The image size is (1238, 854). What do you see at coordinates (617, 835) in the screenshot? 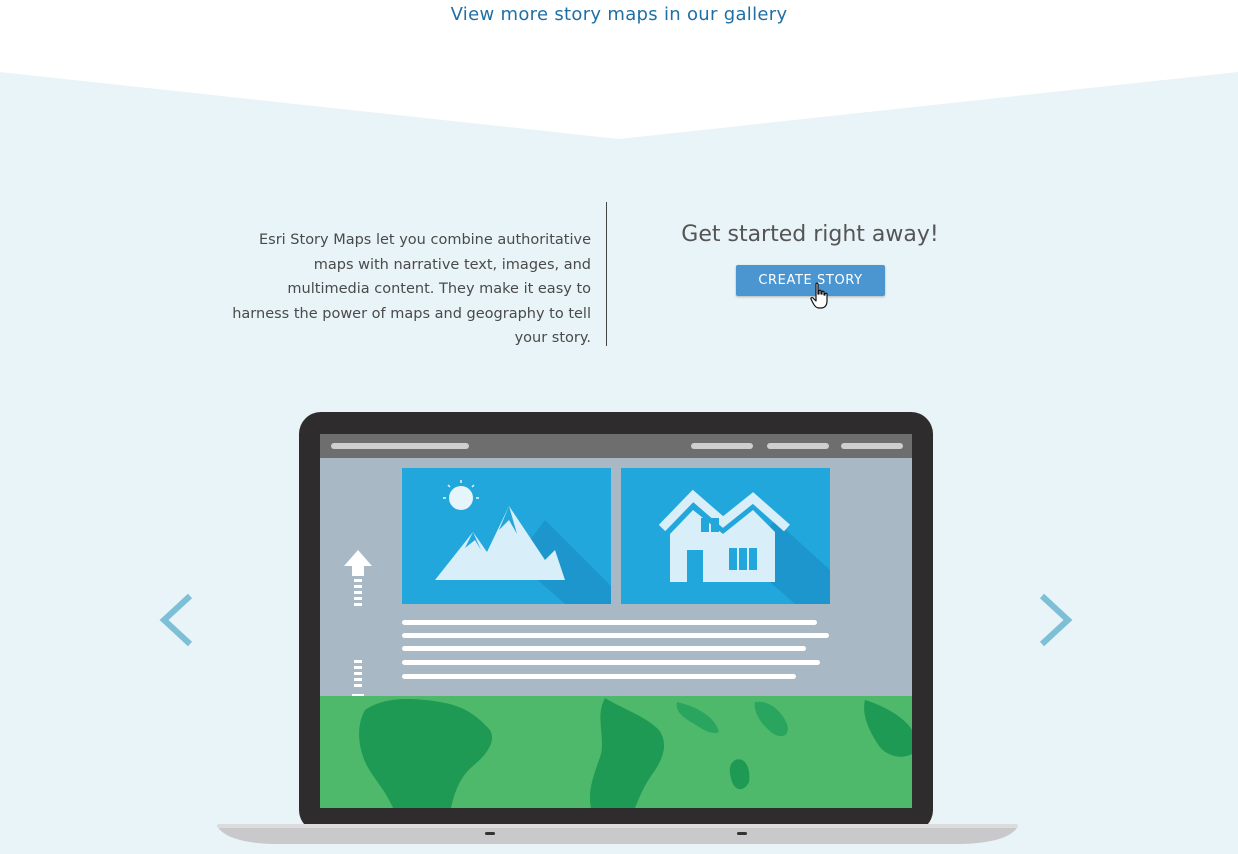
I see `laptop-base` at bounding box center [617, 835].